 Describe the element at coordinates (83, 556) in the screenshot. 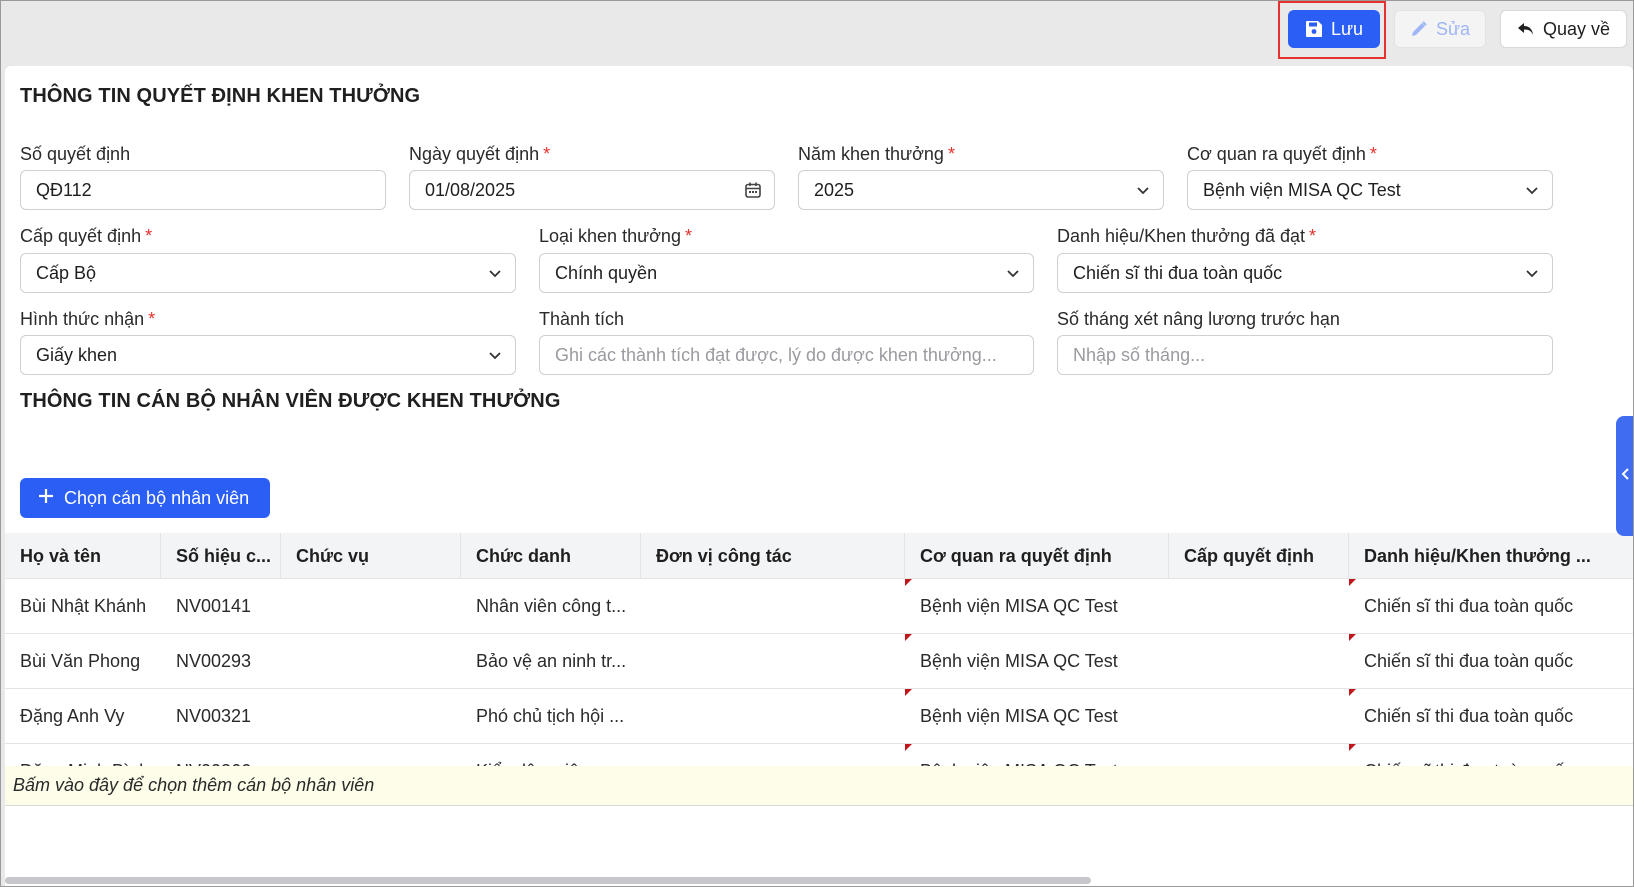

I see `column-header-ho-ten: Họ và tên` at that location.